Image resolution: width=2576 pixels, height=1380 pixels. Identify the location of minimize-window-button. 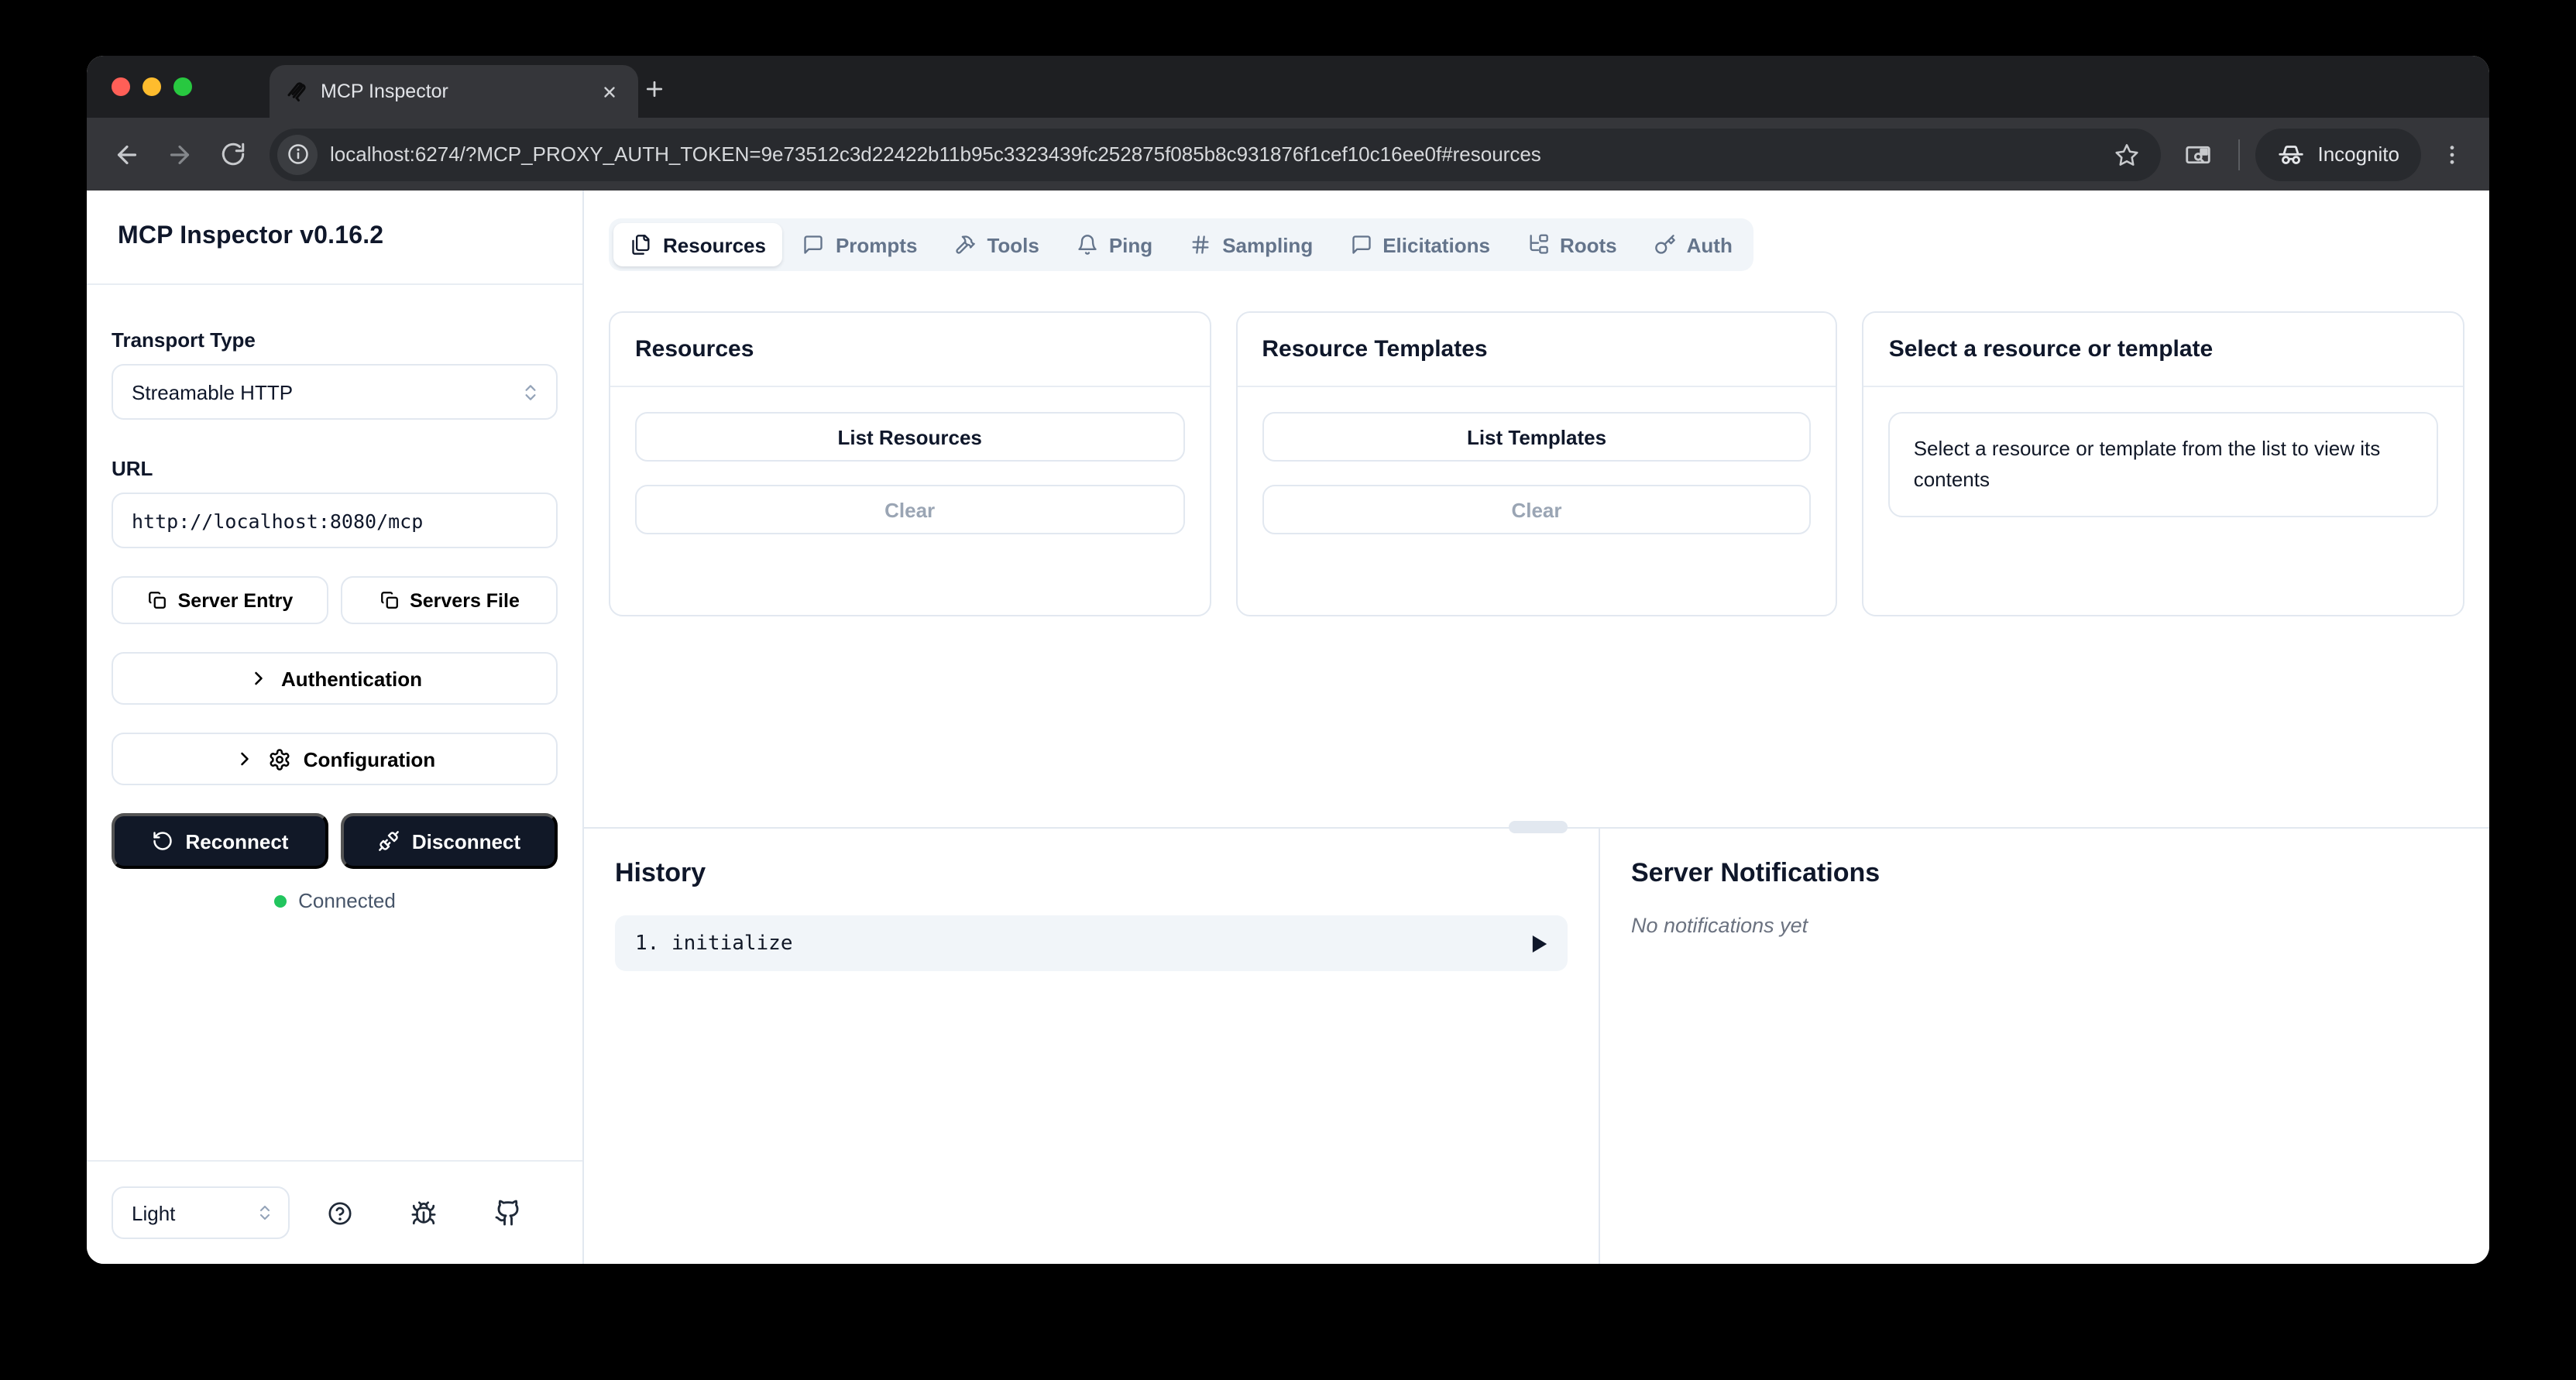
(152, 86).